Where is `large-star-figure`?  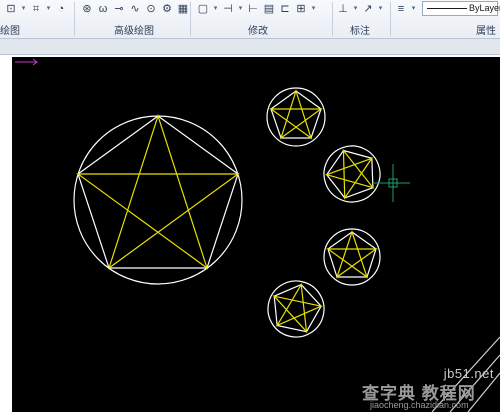 large-star-figure is located at coordinates (158, 199).